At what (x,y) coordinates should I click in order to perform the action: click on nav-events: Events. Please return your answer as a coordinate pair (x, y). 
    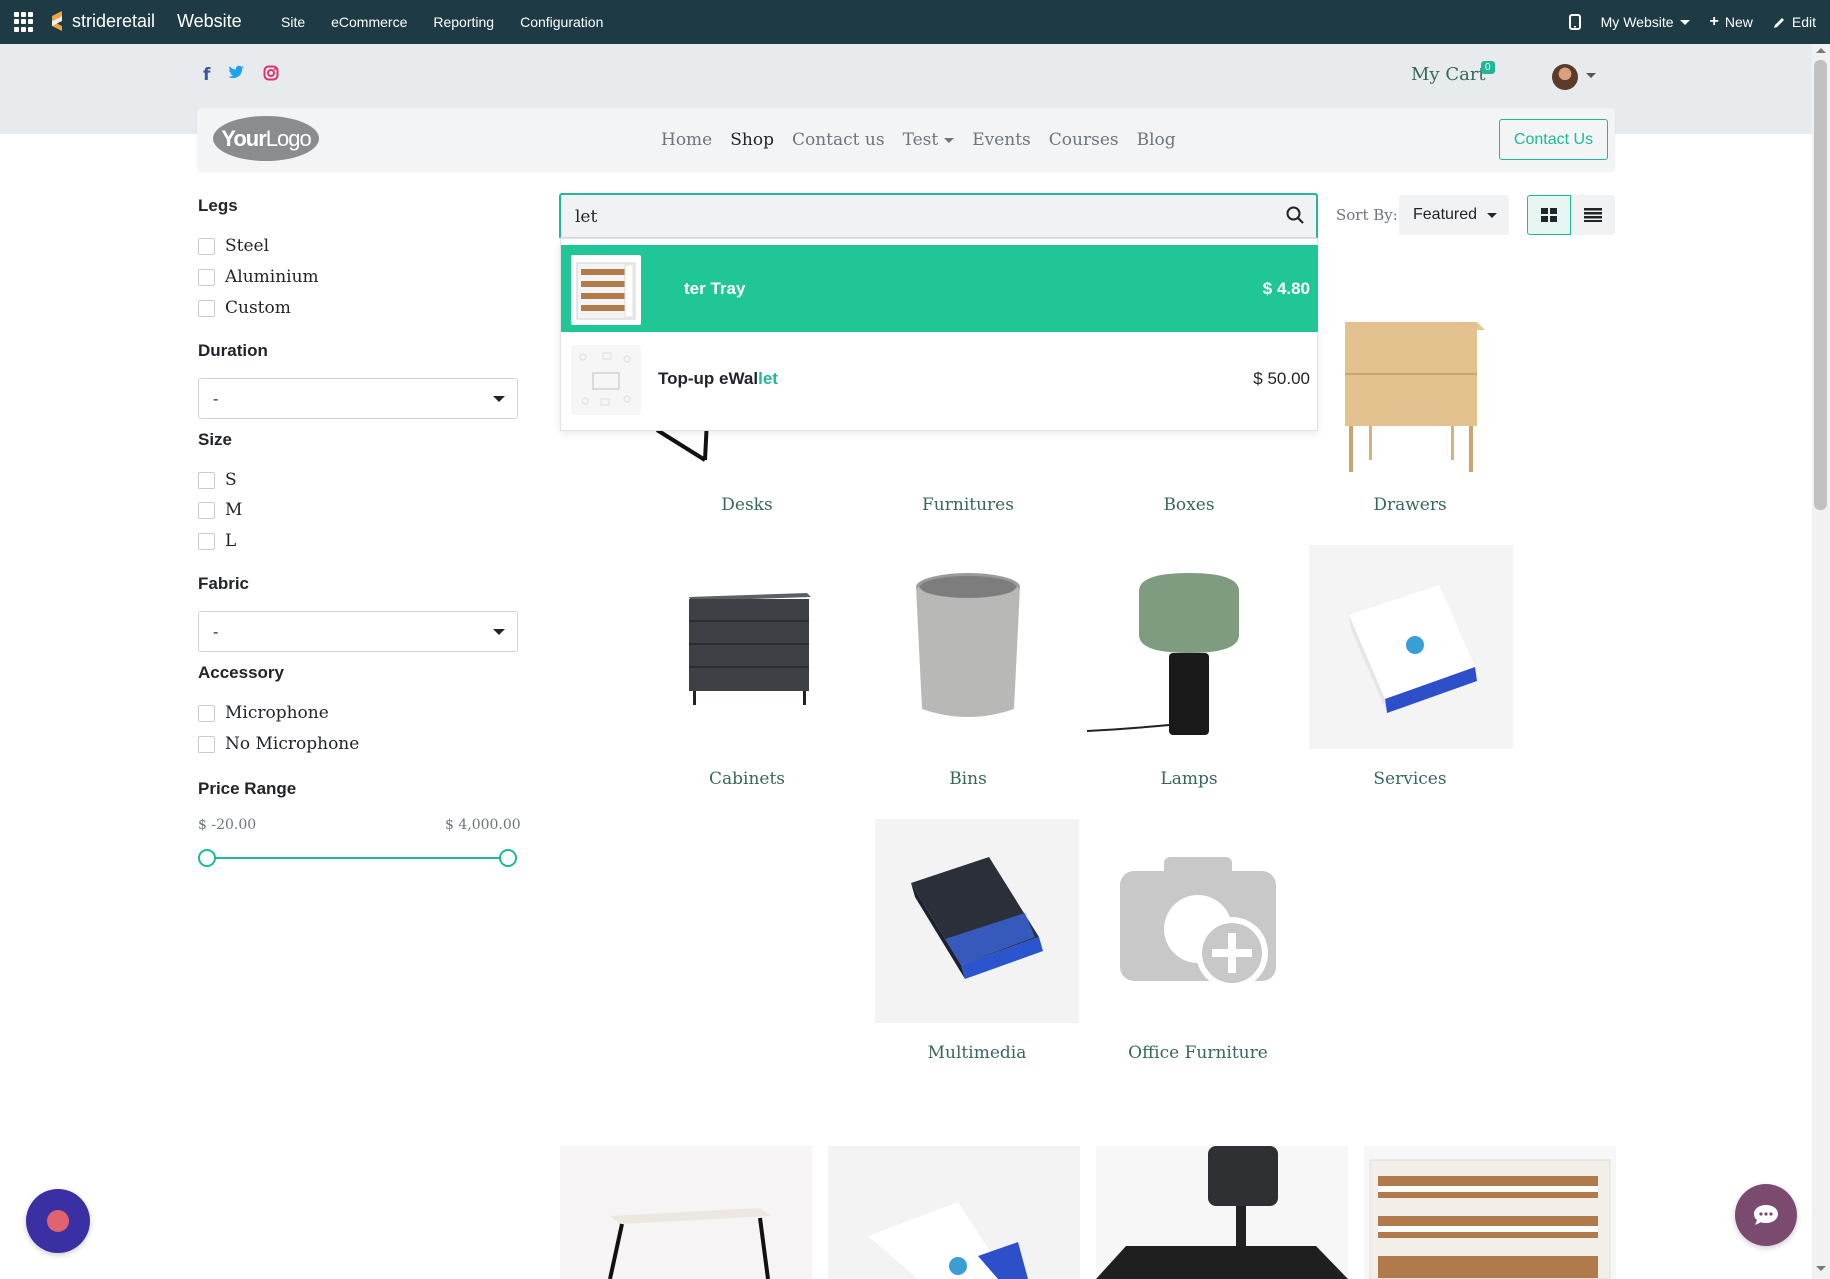
    Looking at the image, I should click on (1001, 140).